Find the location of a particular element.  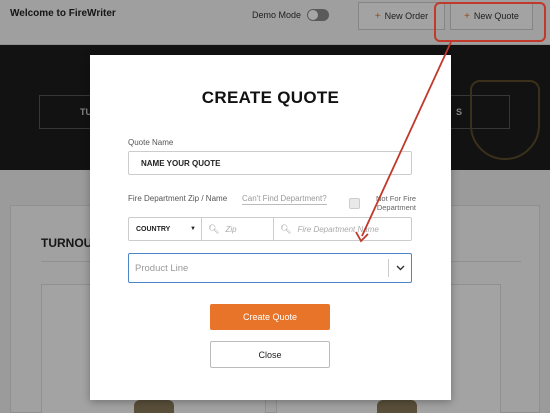

not-for-fire-department-label: Not For Fire Department is located at coordinates (395, 203).